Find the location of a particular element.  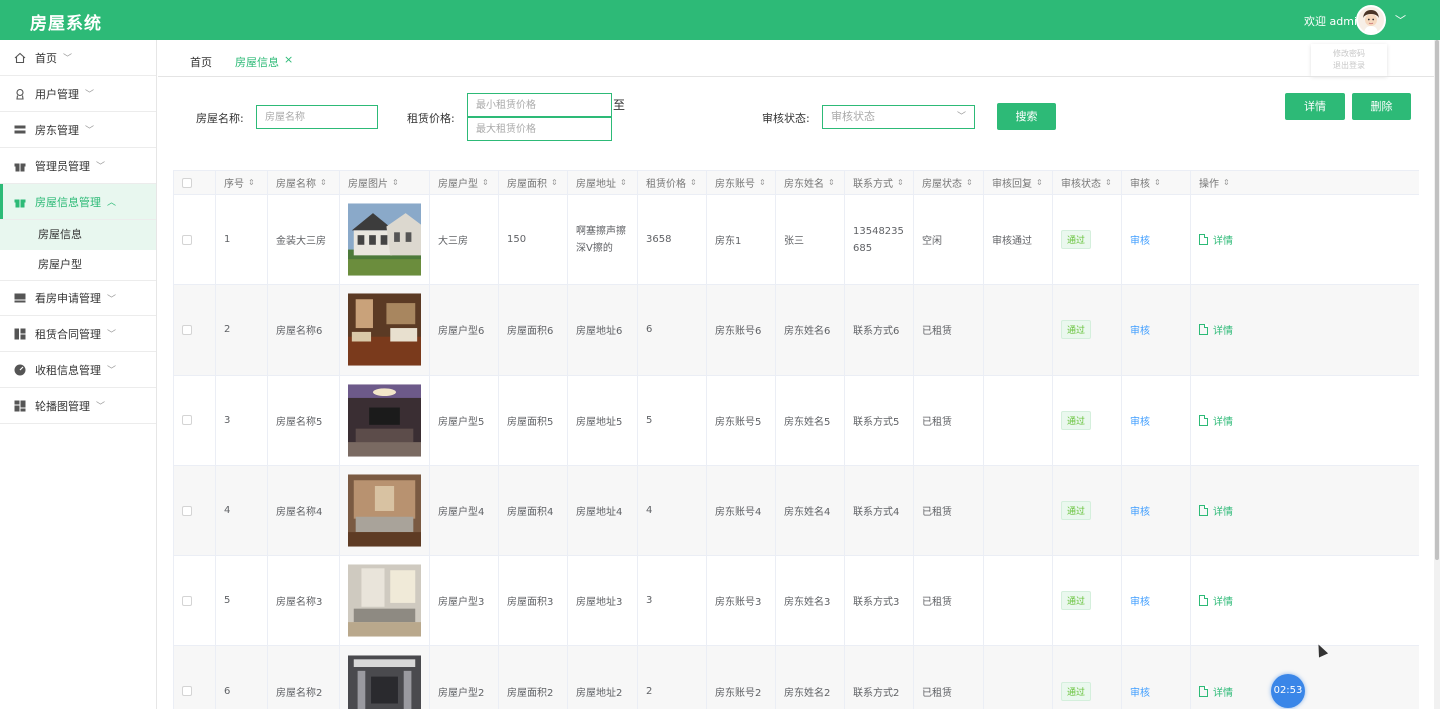

cell-account: 房东账号2 is located at coordinates (741, 677).